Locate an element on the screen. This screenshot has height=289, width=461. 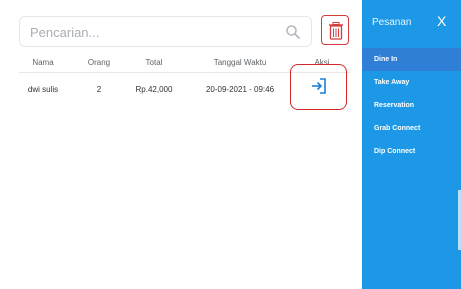
cell-nama: dwi sulis is located at coordinates (43, 89).